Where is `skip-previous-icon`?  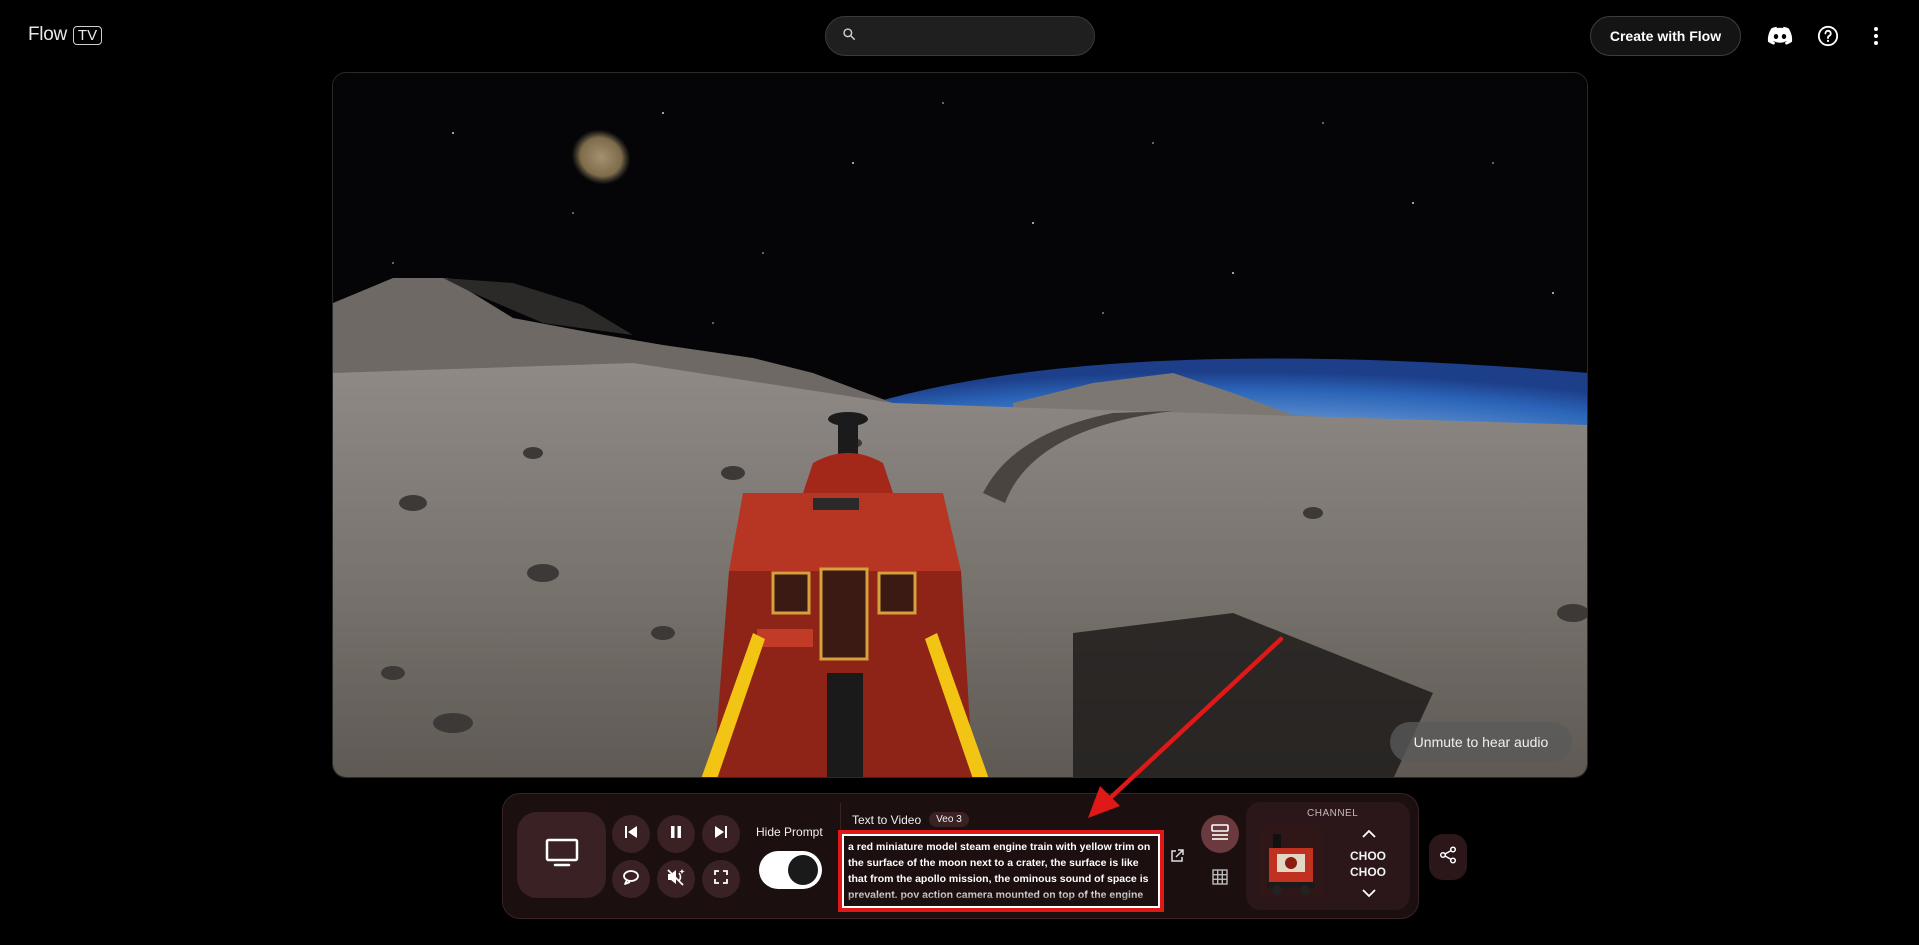
skip-previous-icon is located at coordinates (631, 834).